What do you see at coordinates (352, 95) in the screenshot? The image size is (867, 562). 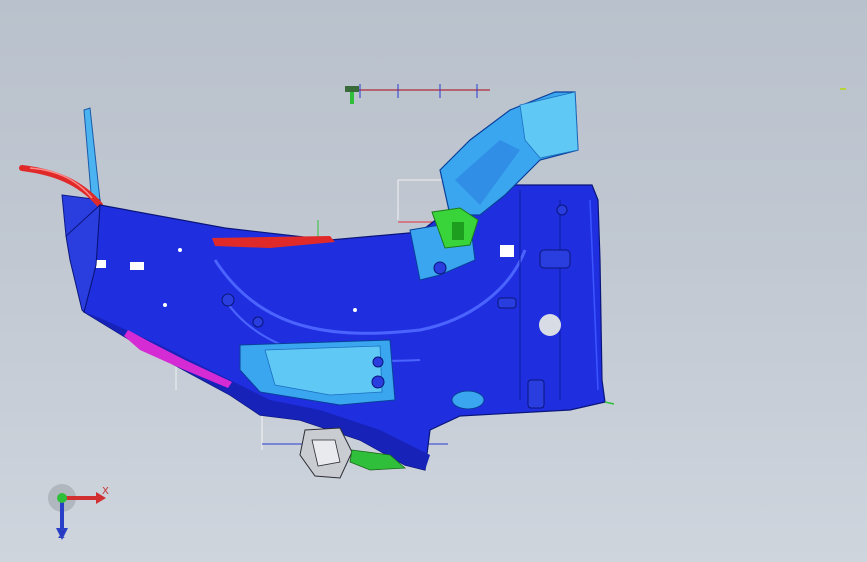 I see `pin-fastener` at bounding box center [352, 95].